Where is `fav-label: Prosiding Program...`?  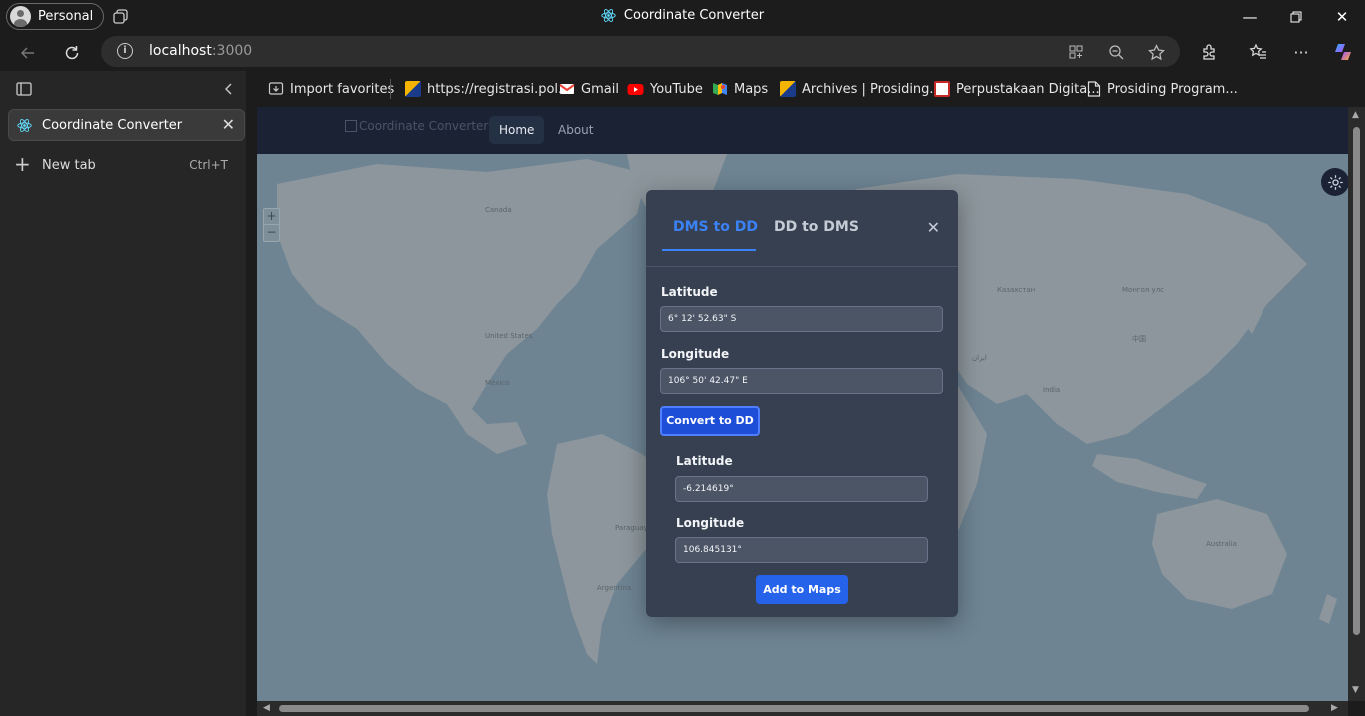
fav-label: Prosiding Program... is located at coordinates (1172, 89).